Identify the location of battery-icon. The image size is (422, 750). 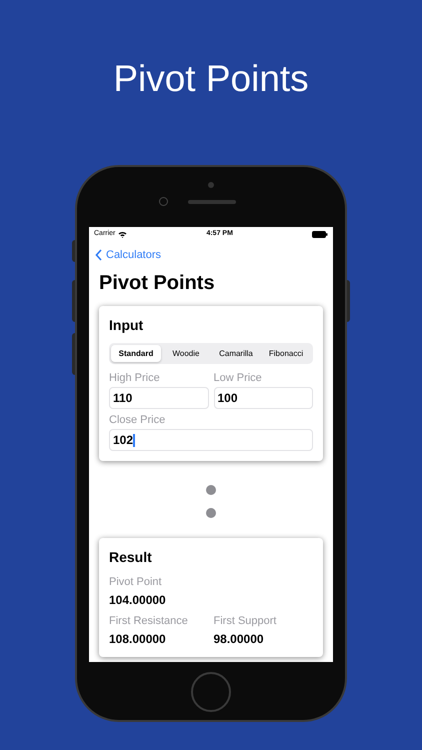
(320, 234).